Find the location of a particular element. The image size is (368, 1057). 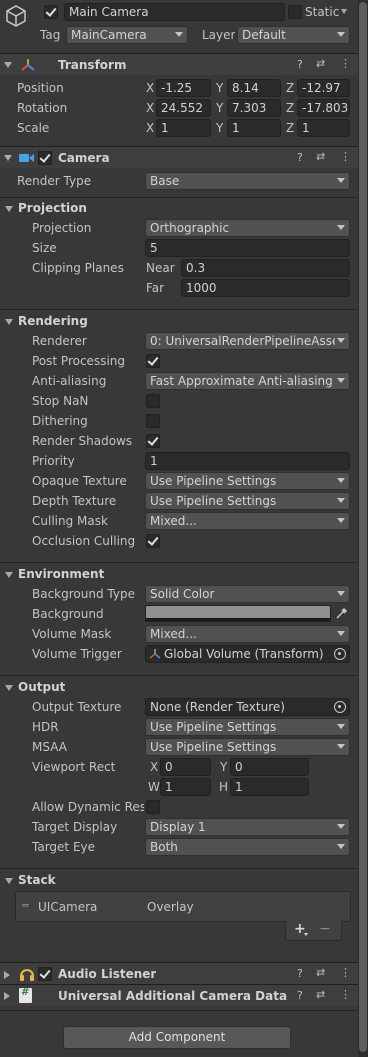

far-label: Far is located at coordinates (155, 288).